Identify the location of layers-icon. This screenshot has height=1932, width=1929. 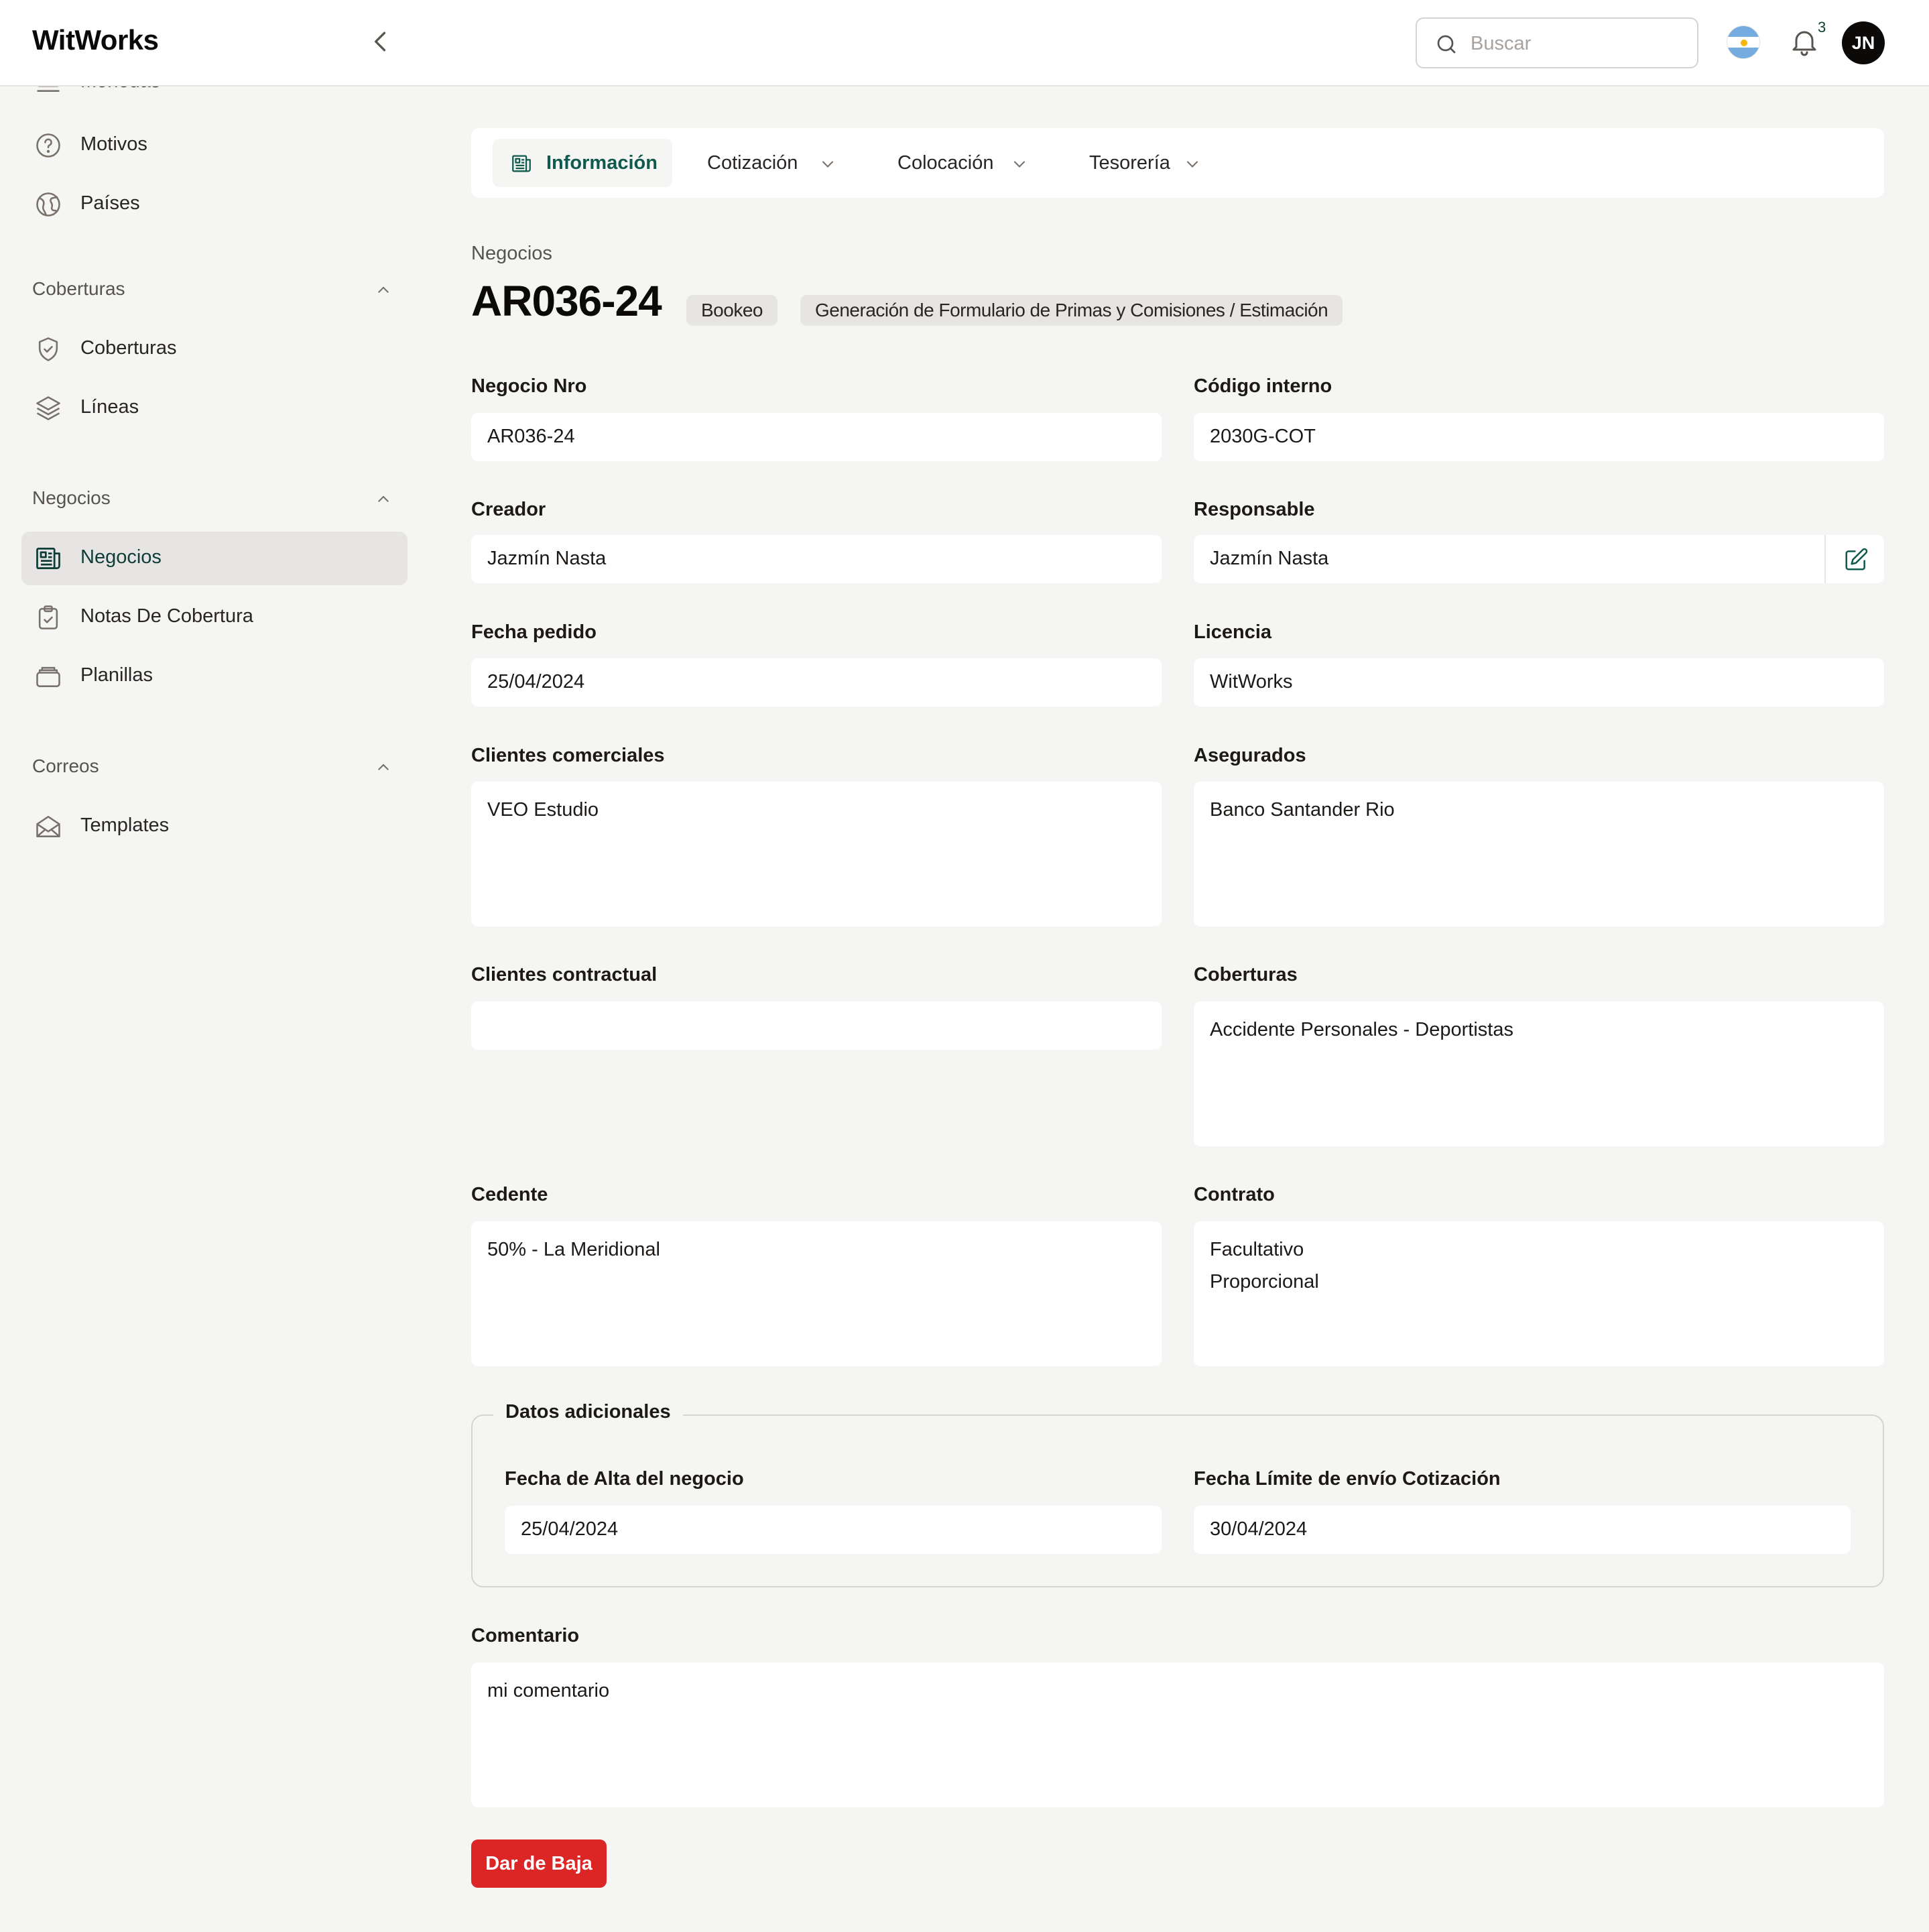
(48, 409).